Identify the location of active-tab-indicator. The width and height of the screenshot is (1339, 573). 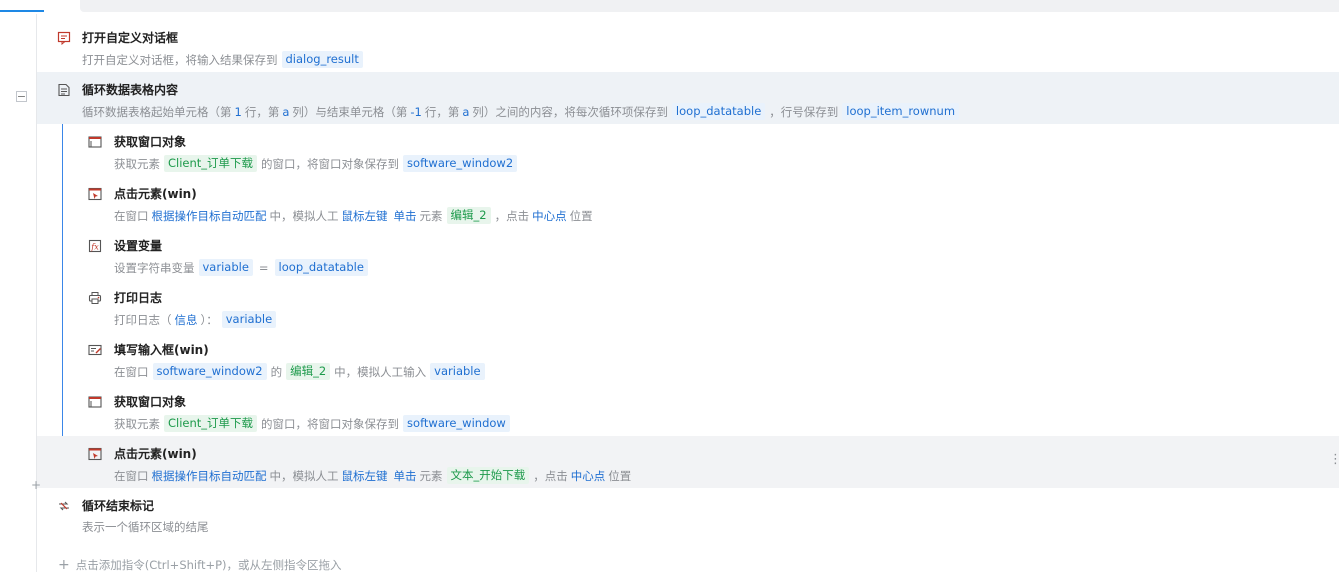
(22, 11).